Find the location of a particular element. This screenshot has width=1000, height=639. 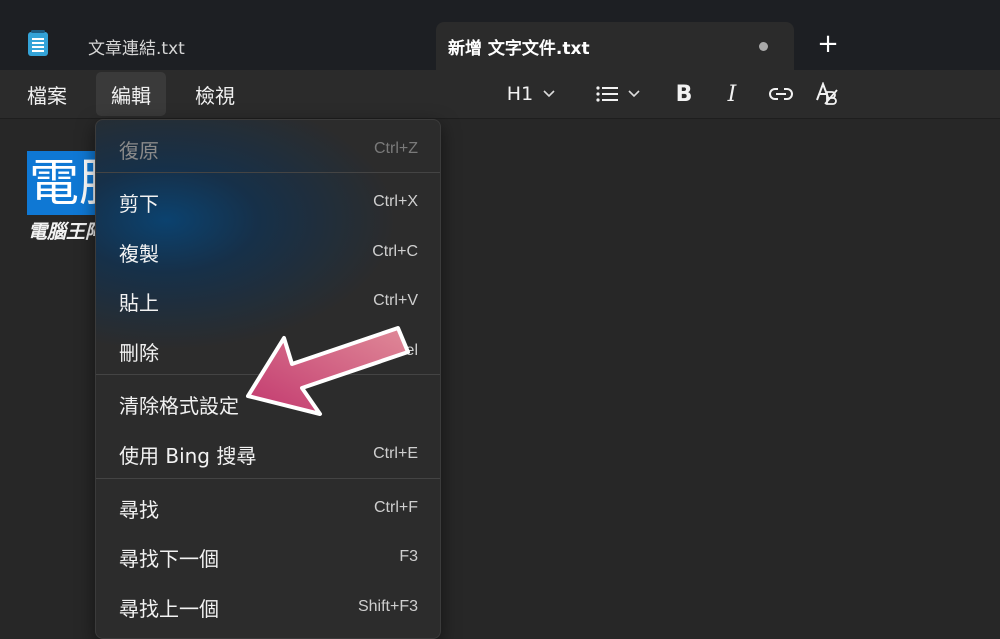

spellcheck-button is located at coordinates (828, 94).